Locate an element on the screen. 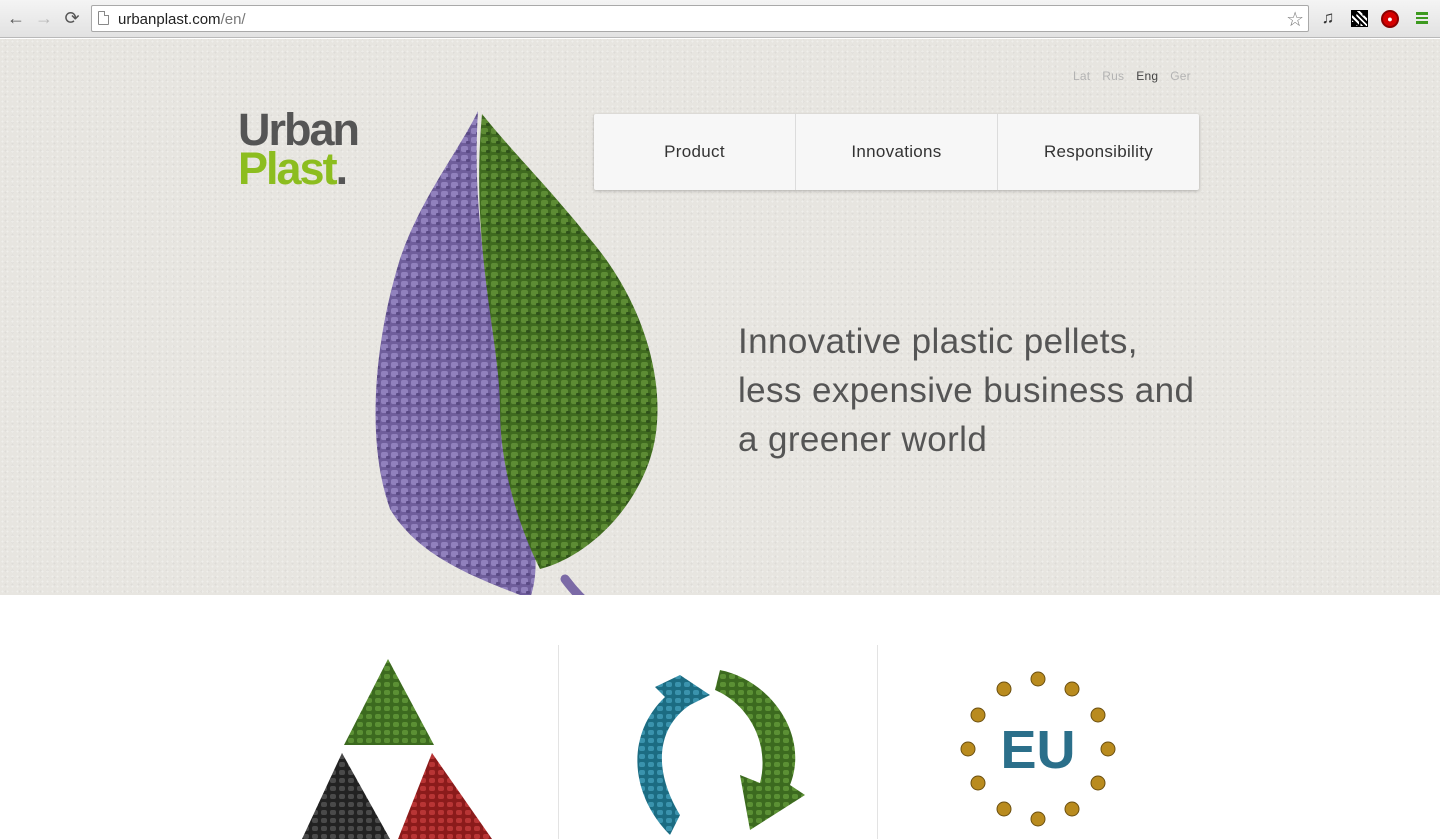 This screenshot has height=839, width=1440. recycle-arrows-icon is located at coordinates (721, 752).